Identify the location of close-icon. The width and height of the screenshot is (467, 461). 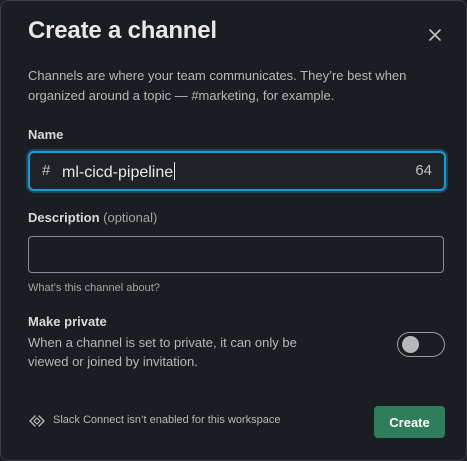
(435, 35).